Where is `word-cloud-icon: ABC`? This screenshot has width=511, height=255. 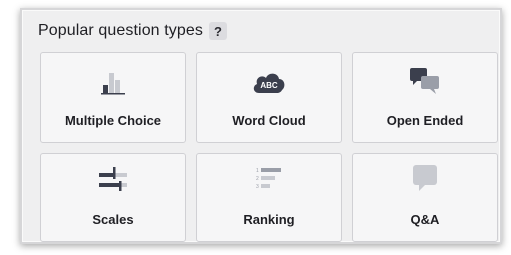 word-cloud-icon: ABC is located at coordinates (269, 83).